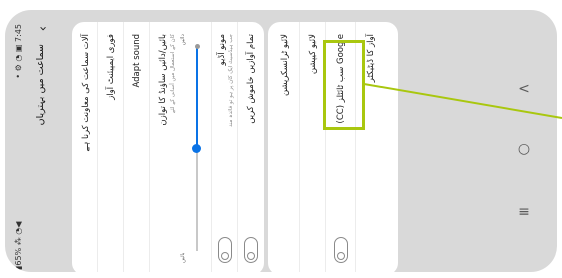 This screenshot has height=278, width=562. What do you see at coordinates (251, 250) in the screenshot?
I see `mute-all-toggle` at bounding box center [251, 250].